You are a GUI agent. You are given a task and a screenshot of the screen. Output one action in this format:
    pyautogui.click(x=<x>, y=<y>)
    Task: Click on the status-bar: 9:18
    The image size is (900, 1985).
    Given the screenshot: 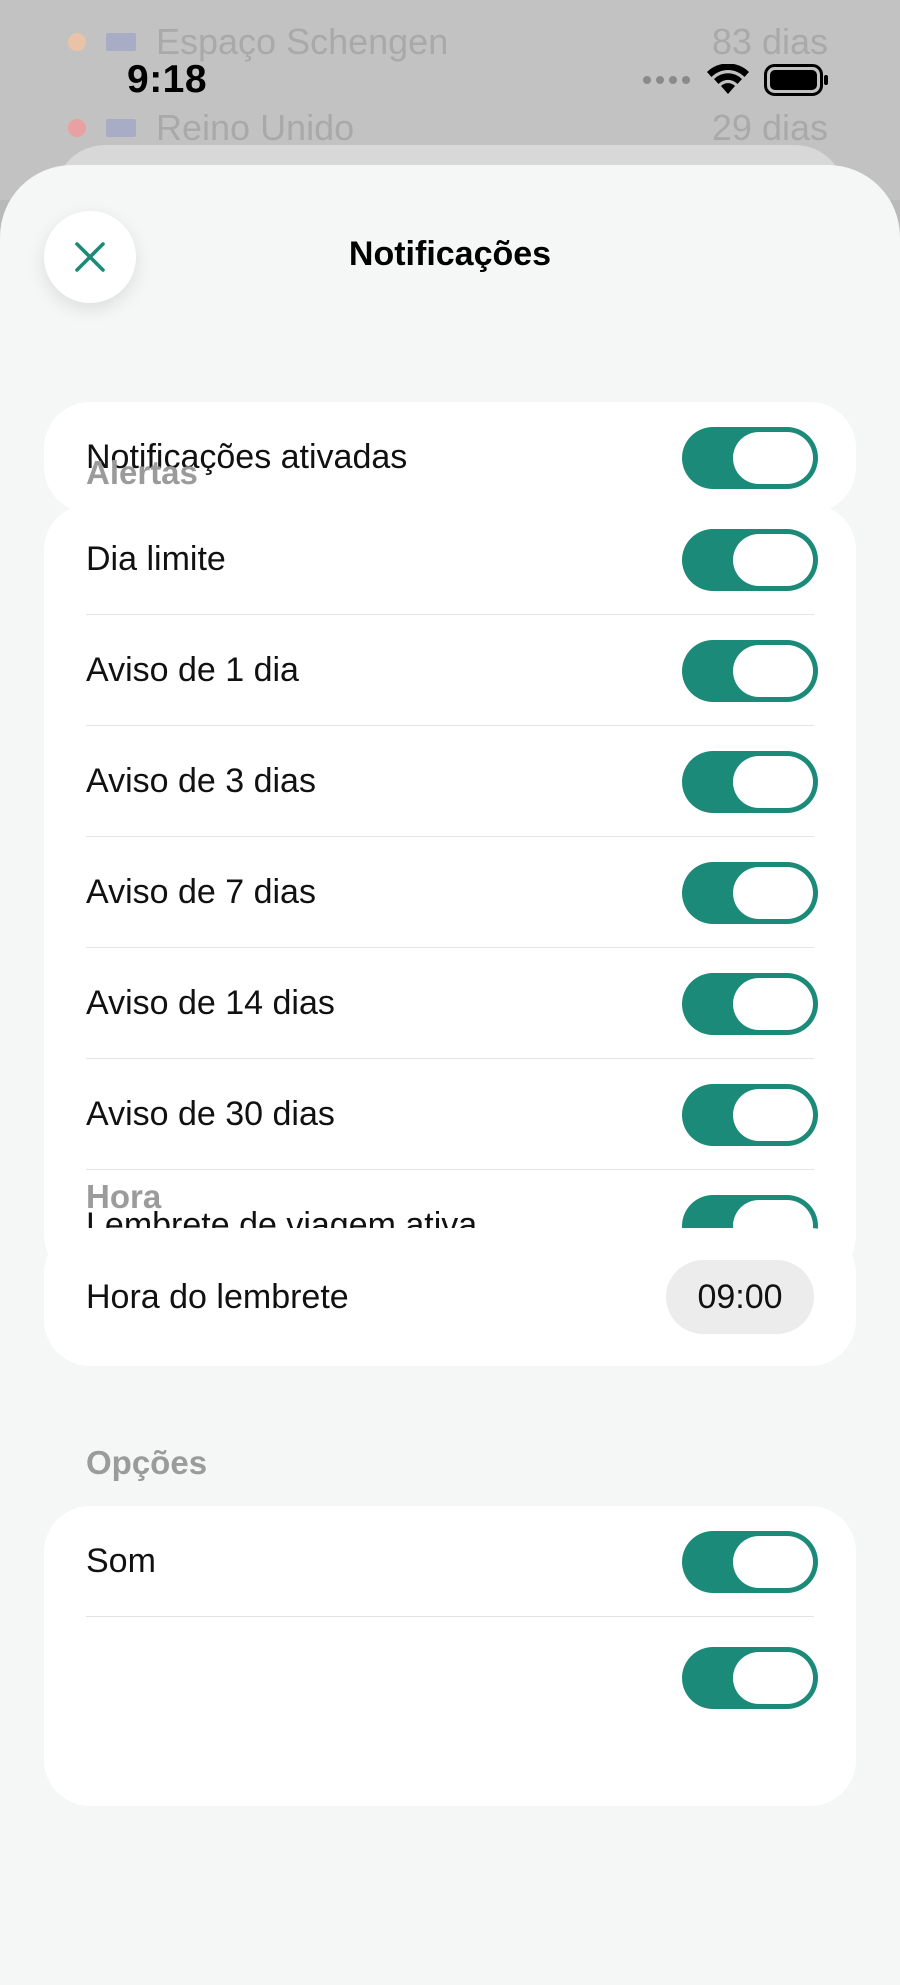 What is the action you would take?
    pyautogui.click(x=450, y=80)
    